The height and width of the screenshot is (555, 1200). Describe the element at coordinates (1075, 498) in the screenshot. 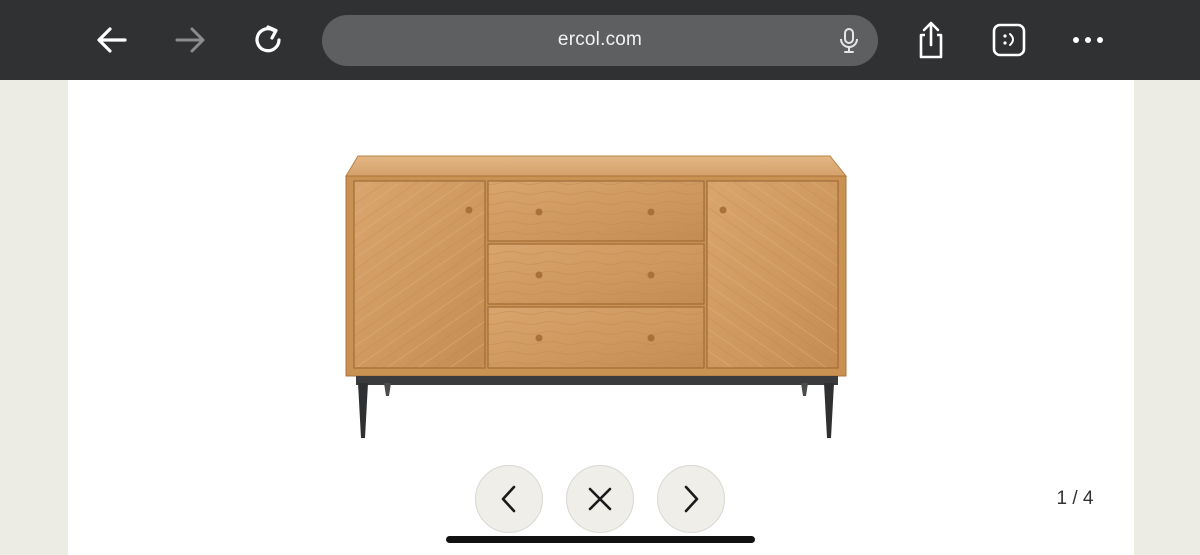

I see `image-counter: 1 / 4` at that location.